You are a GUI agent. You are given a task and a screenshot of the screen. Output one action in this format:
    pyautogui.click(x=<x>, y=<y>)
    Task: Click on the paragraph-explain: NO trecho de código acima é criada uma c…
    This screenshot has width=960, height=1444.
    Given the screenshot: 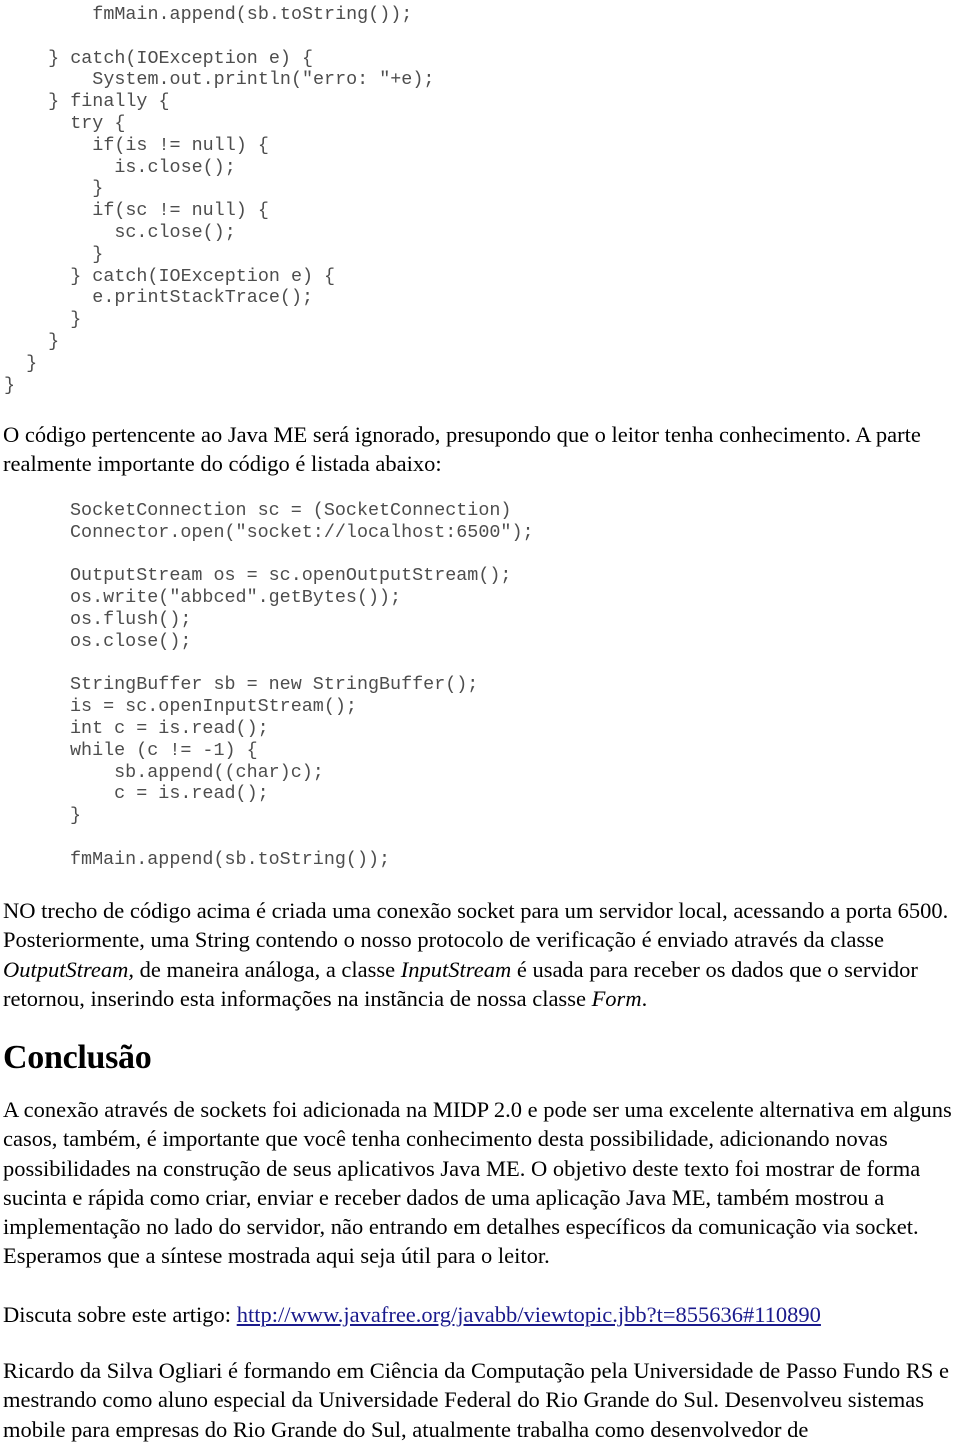 What is the action you would take?
    pyautogui.click(x=477, y=954)
    